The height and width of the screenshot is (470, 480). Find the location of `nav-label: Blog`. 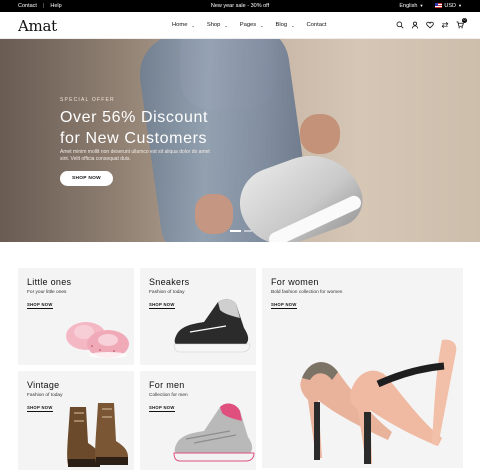

nav-label: Blog is located at coordinates (281, 25).